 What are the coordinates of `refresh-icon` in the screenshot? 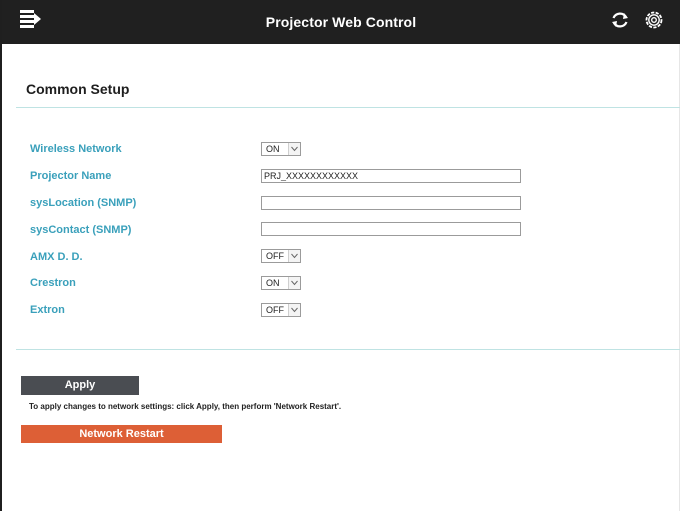 It's located at (620, 20).